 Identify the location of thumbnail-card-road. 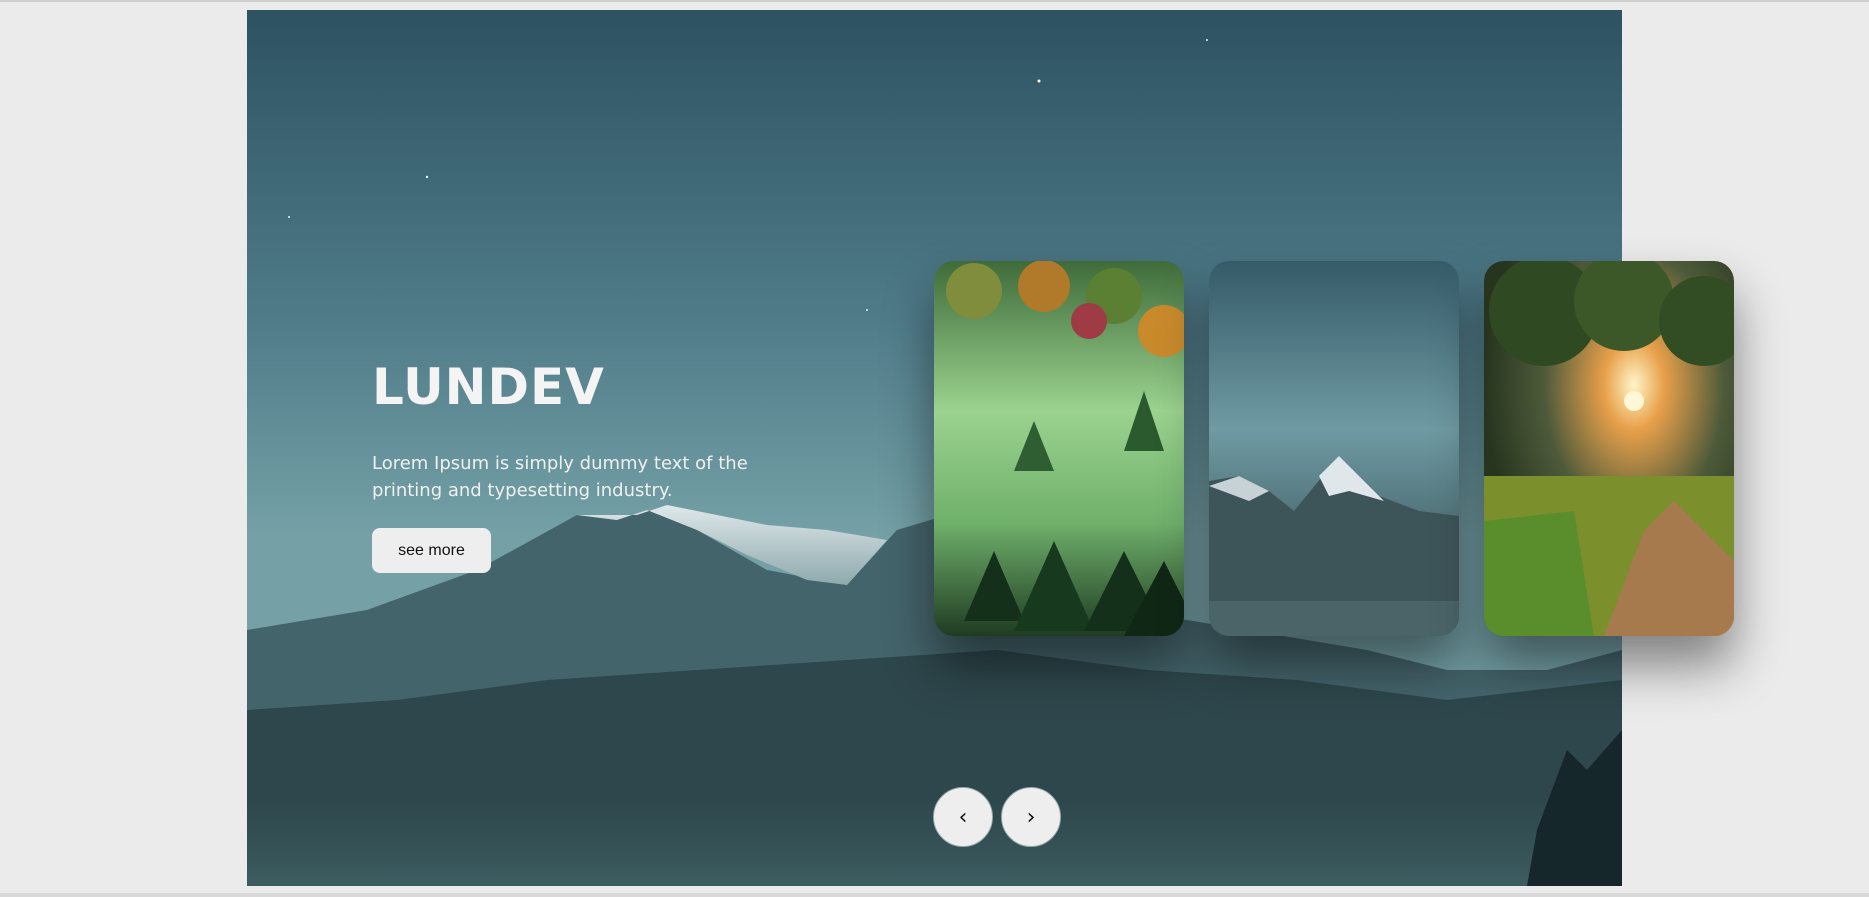
(1609, 448).